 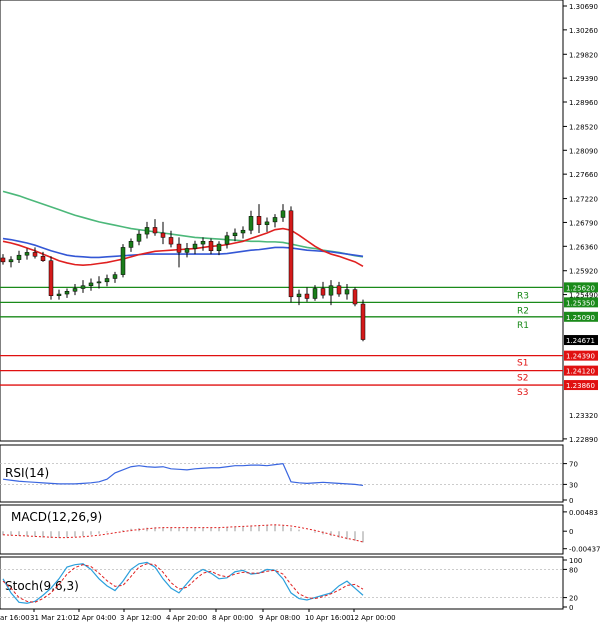 What do you see at coordinates (571, 501) in the screenshot?
I see `rsi-tick-label: 0` at bounding box center [571, 501].